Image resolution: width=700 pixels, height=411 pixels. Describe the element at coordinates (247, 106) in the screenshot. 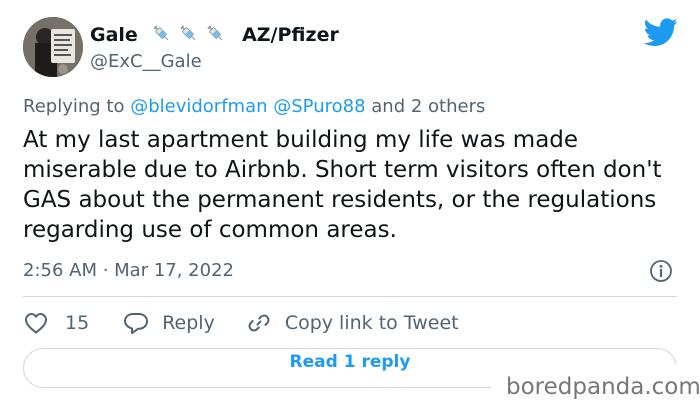

I see `replying-mentions-link: @blevidorfman @SPuro88` at that location.